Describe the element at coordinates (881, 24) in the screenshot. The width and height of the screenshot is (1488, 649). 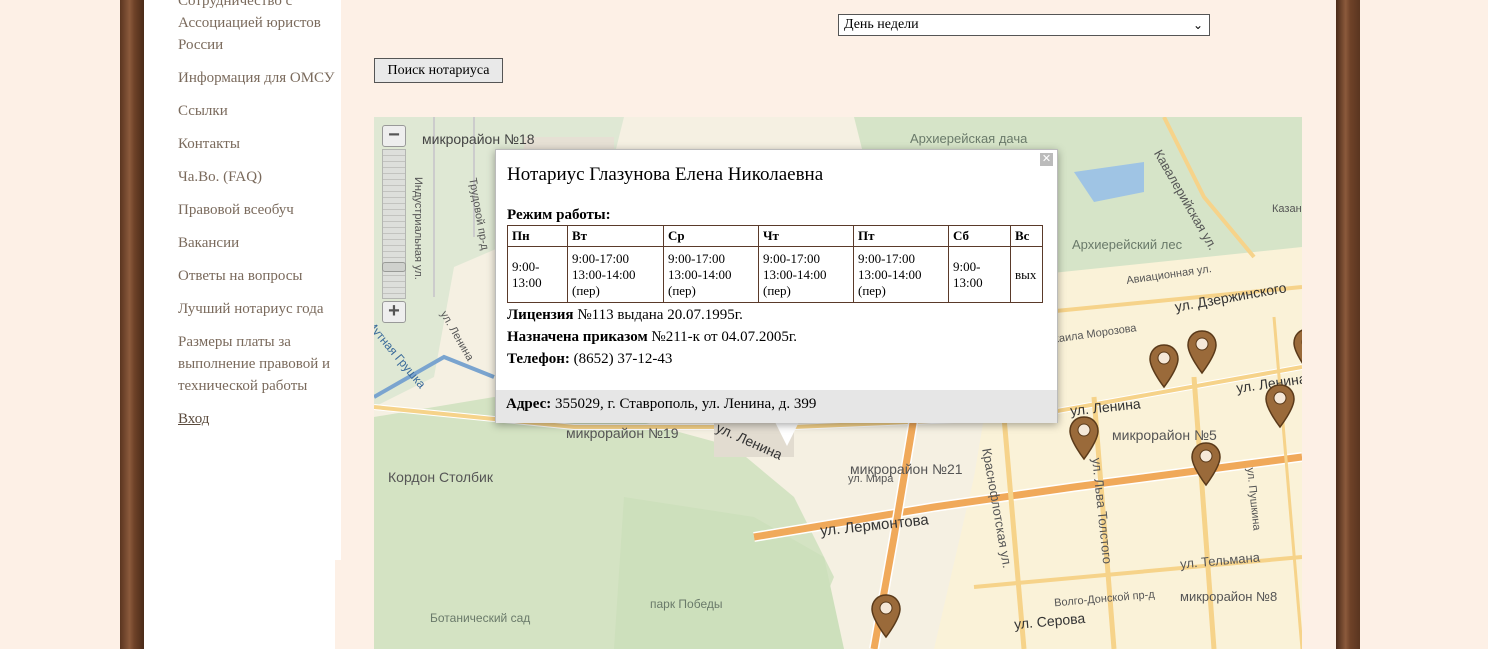
I see `weekday-select-value: День недели` at that location.